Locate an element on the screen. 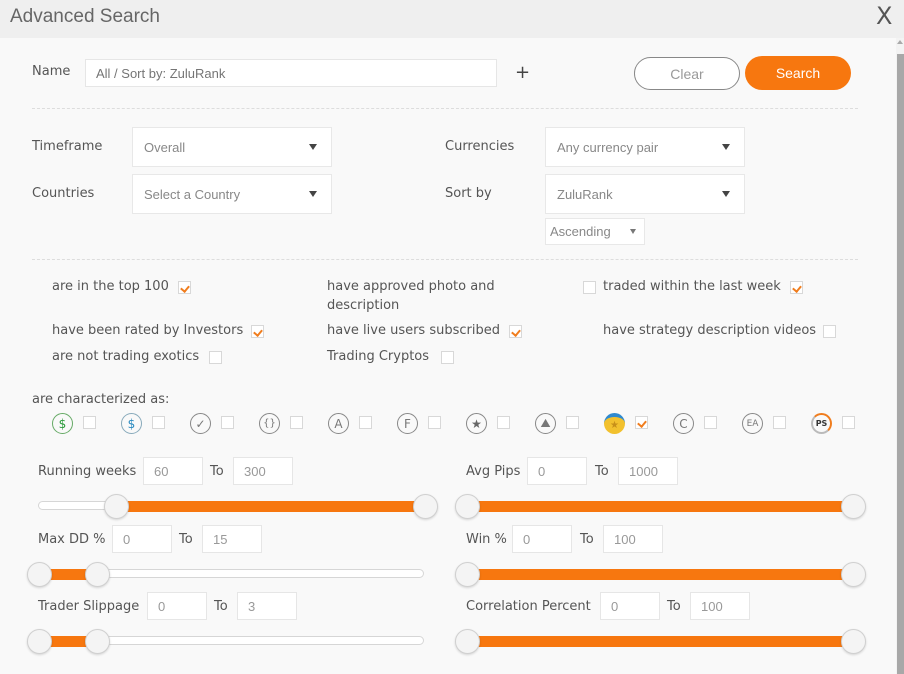 The image size is (904, 674). countries-select: Select a Country is located at coordinates (232, 194).